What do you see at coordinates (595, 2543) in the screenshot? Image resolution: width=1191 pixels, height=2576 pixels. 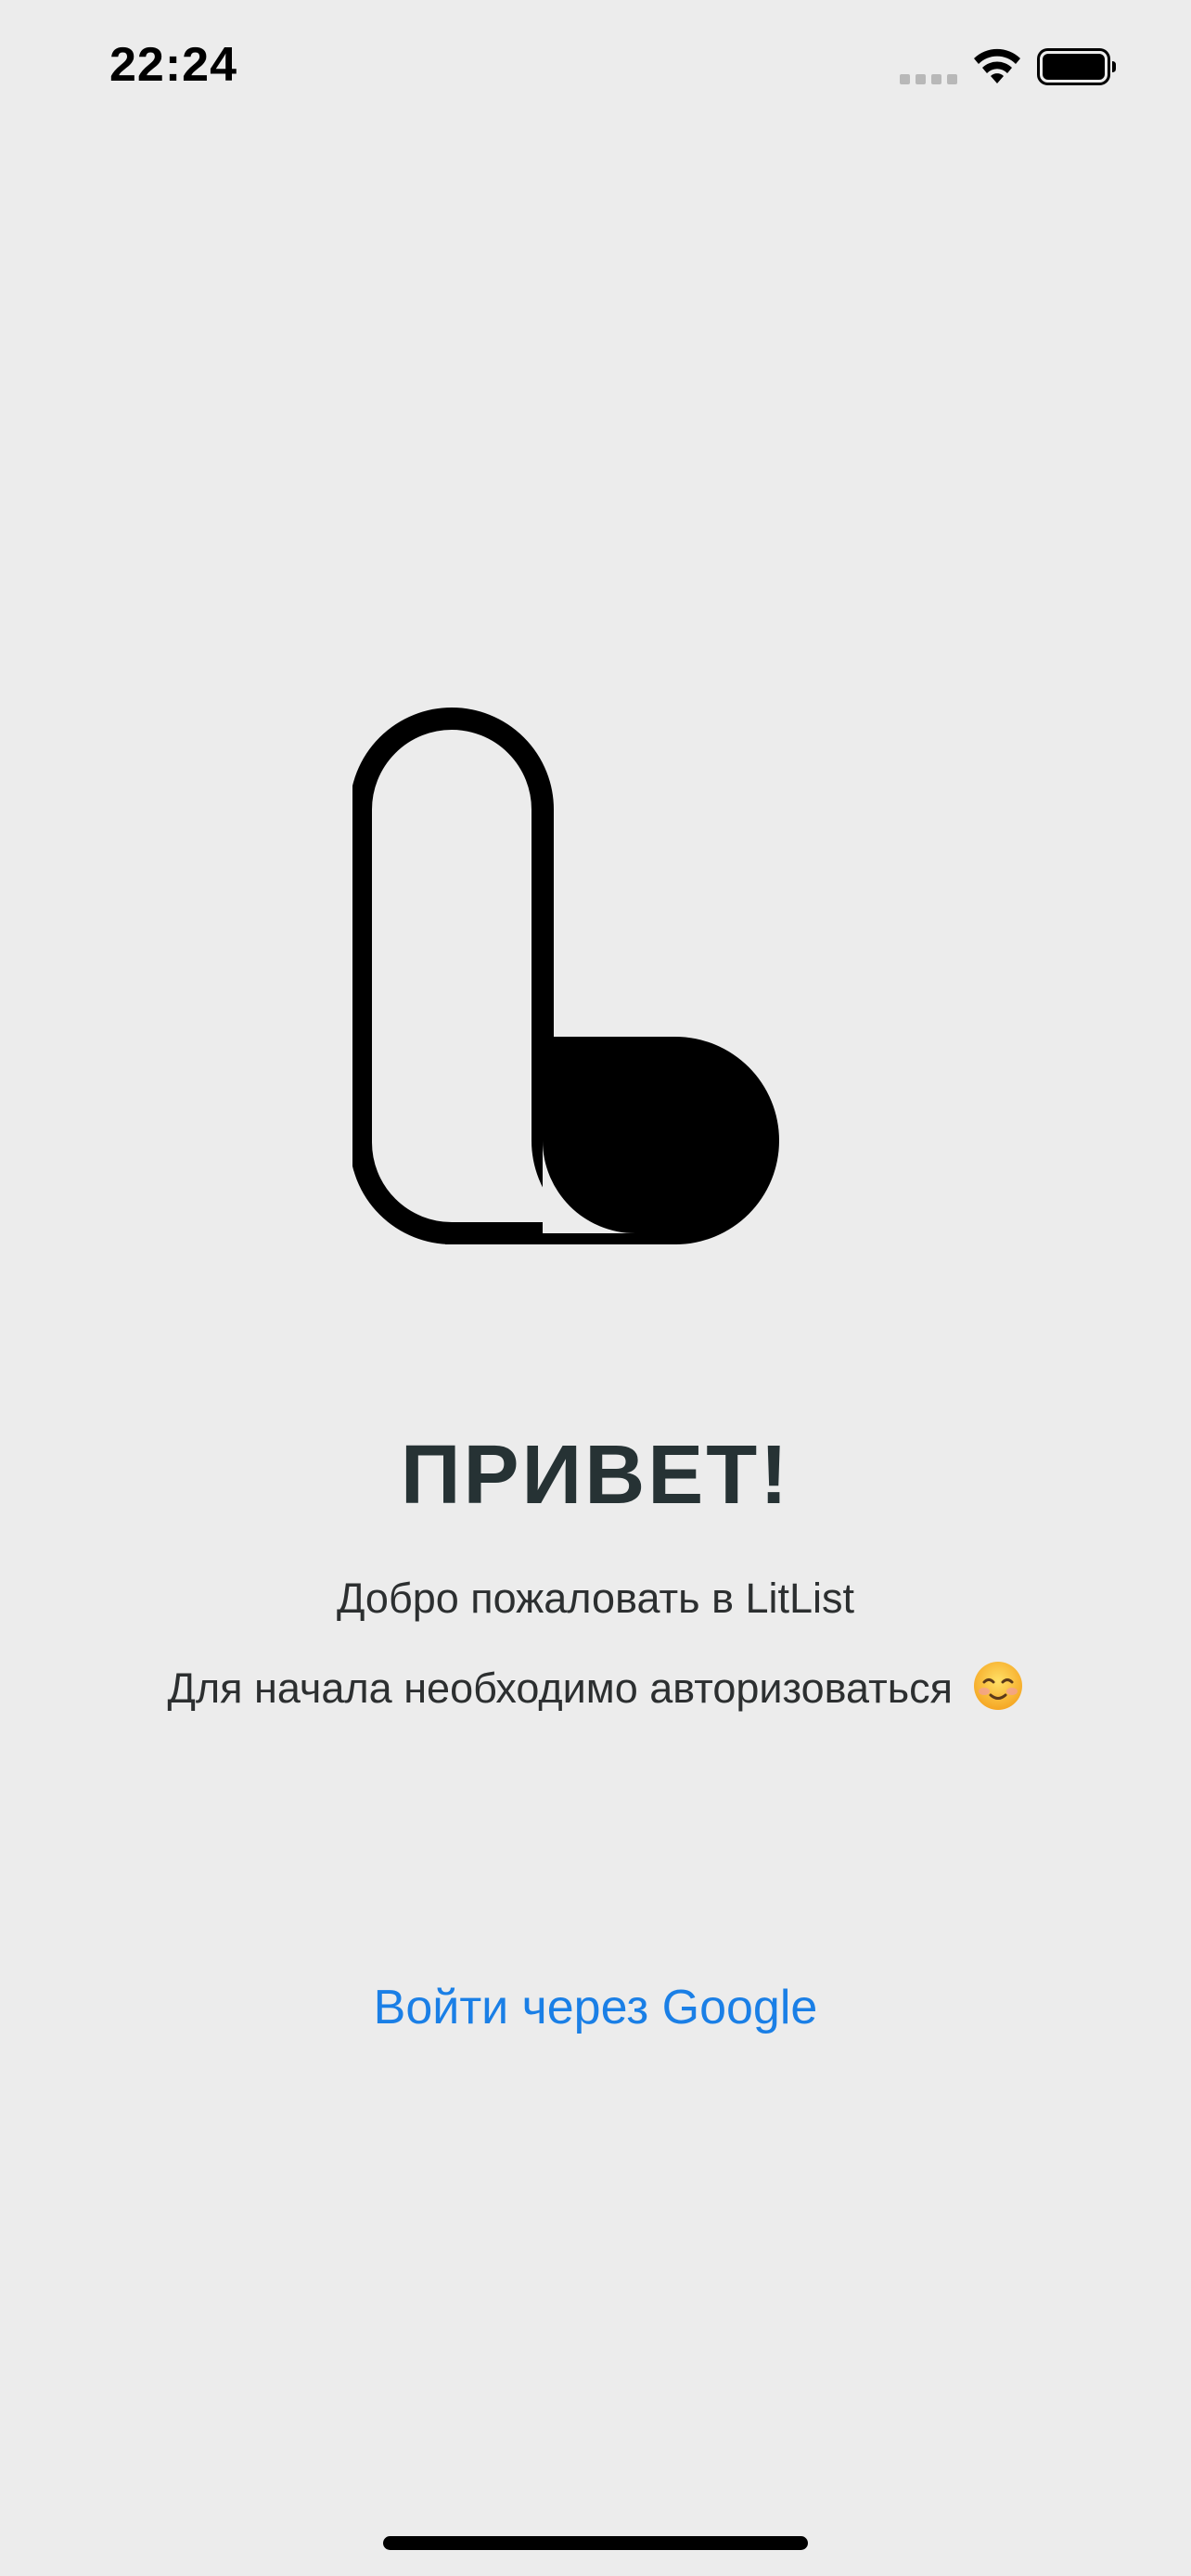 I see `home-indicator` at bounding box center [595, 2543].